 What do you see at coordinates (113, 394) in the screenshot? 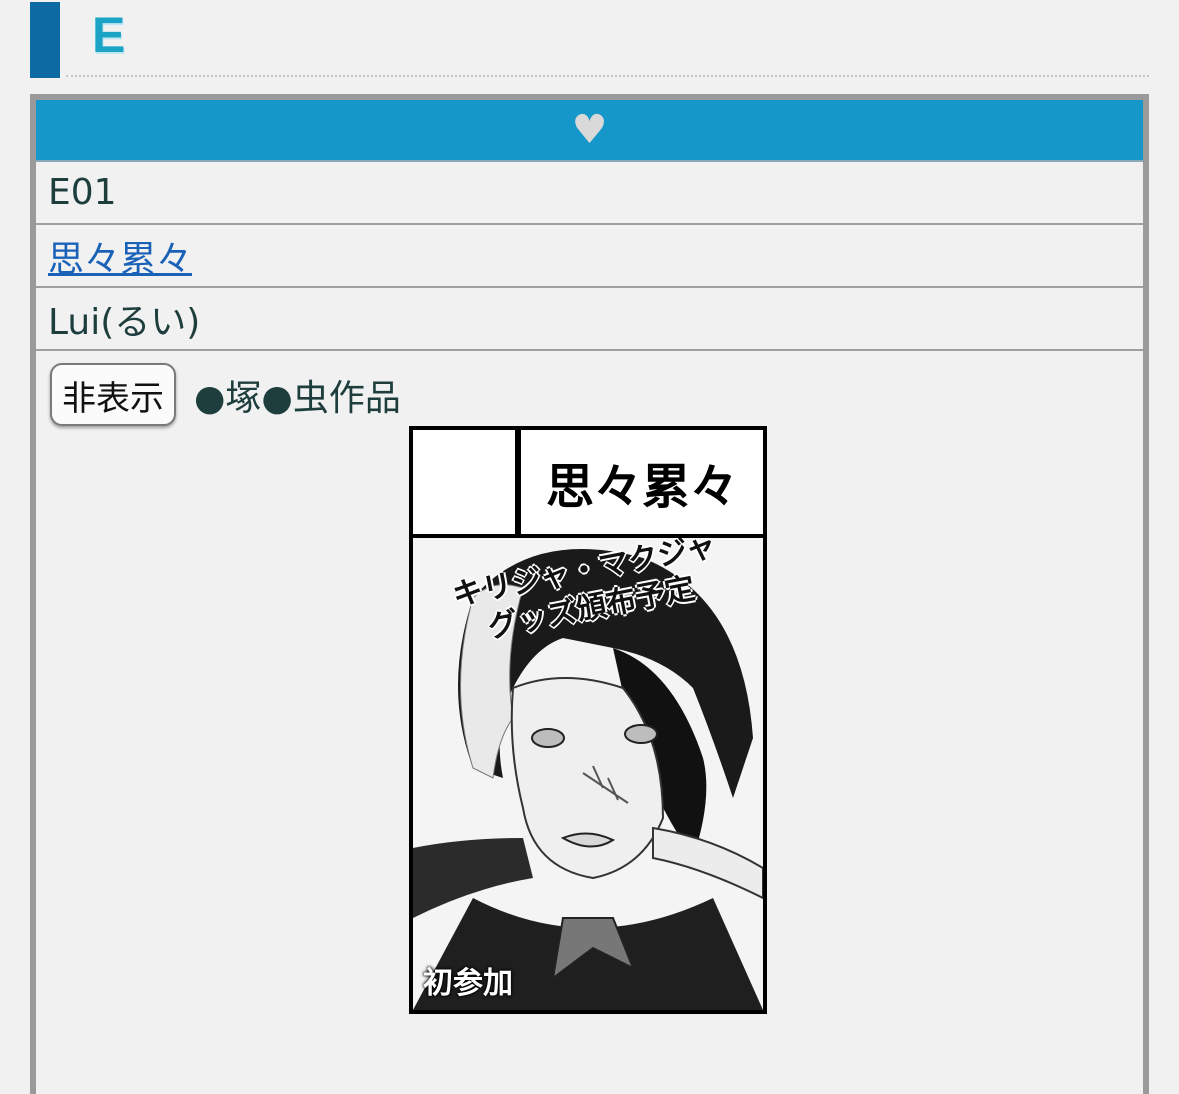
I see `hide-button: 非表示` at bounding box center [113, 394].